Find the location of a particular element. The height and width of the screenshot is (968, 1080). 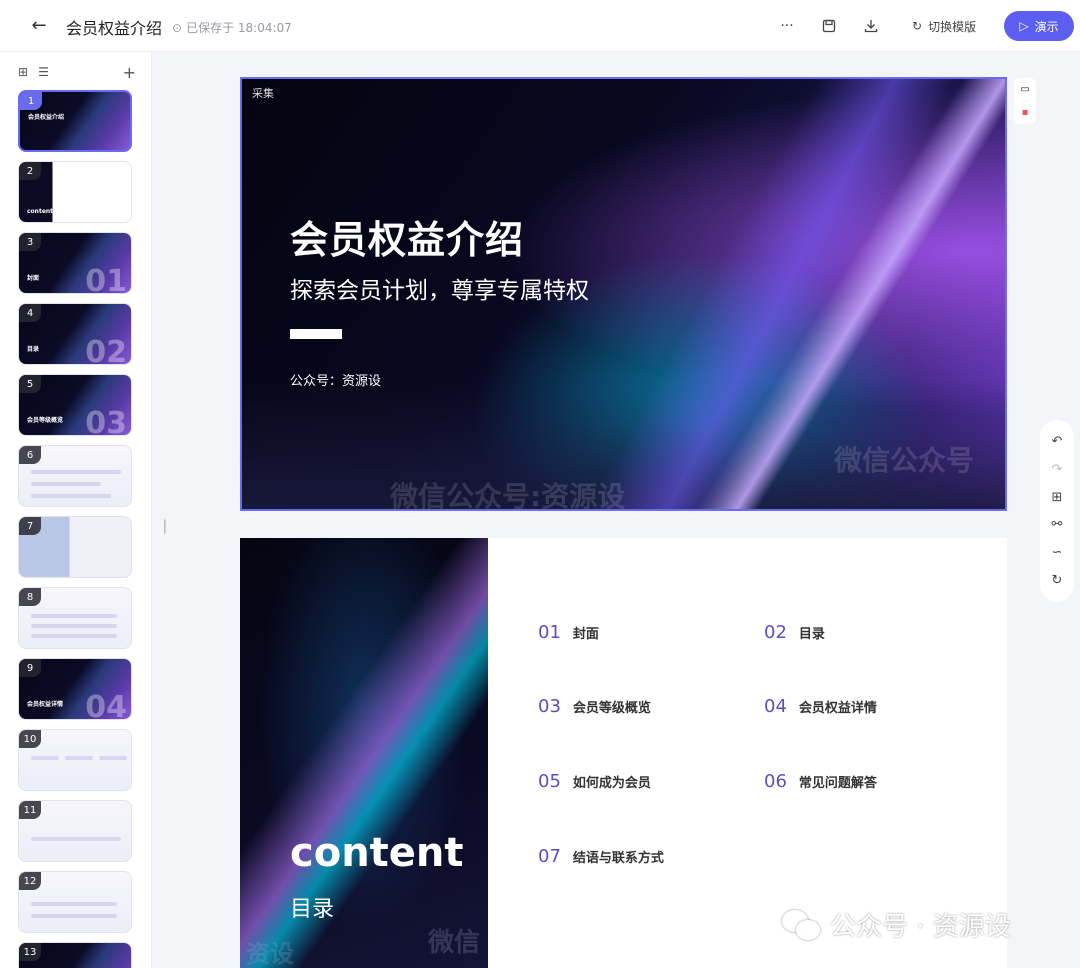

saved-status-text: 已保存于 18:04:07 is located at coordinates (239, 28).